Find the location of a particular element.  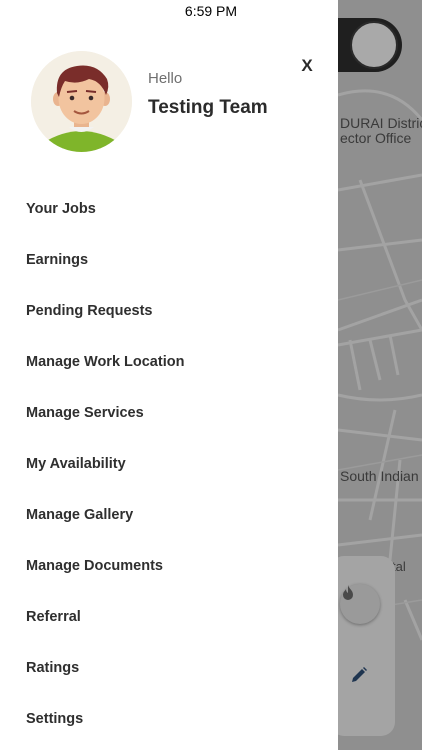

menu-item-referral: Referral is located at coordinates (169, 617).